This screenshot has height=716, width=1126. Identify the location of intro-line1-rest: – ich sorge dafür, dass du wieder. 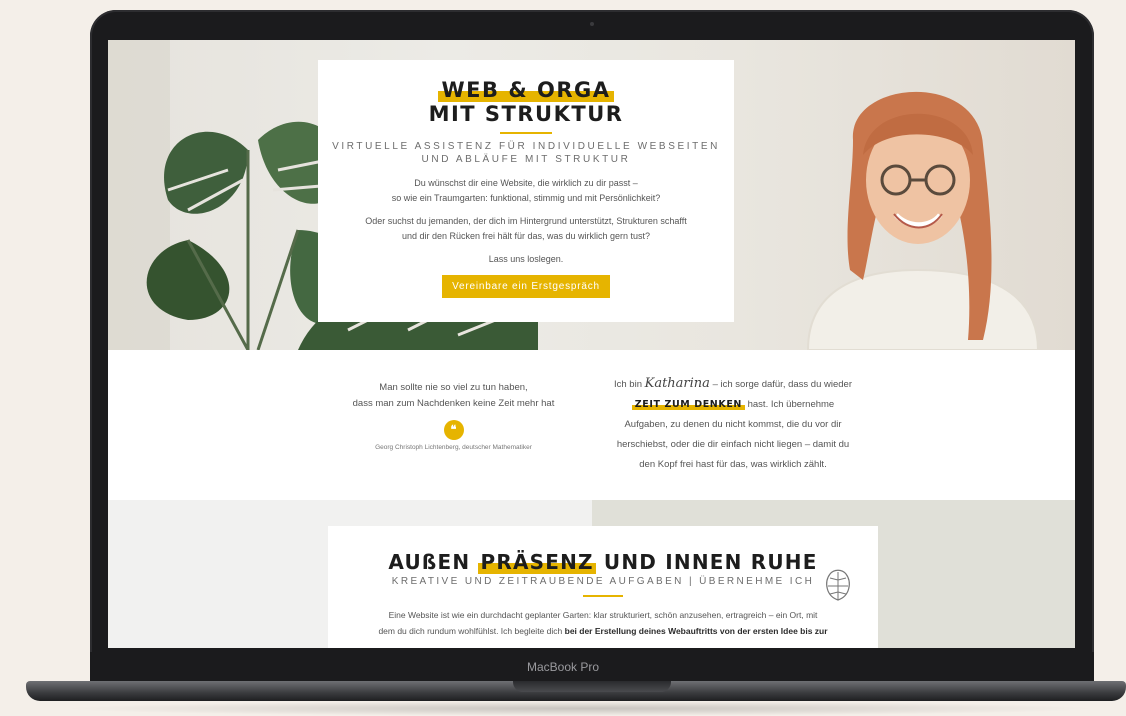
(782, 384).